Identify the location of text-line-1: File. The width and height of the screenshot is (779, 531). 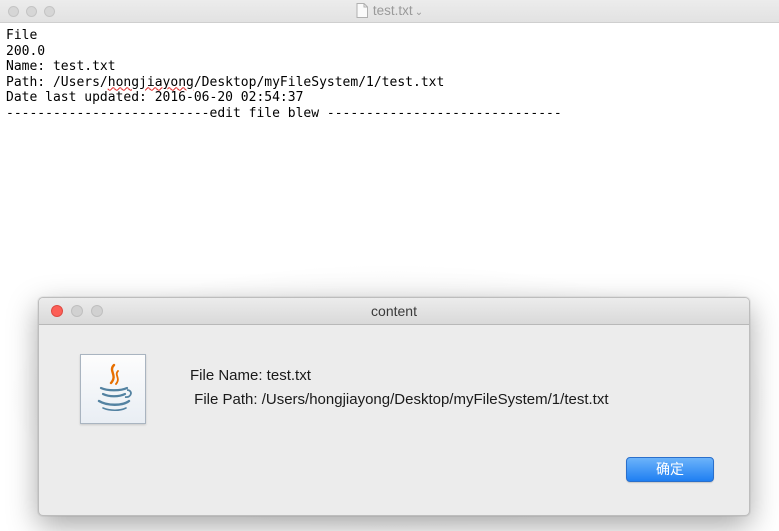
(22, 35).